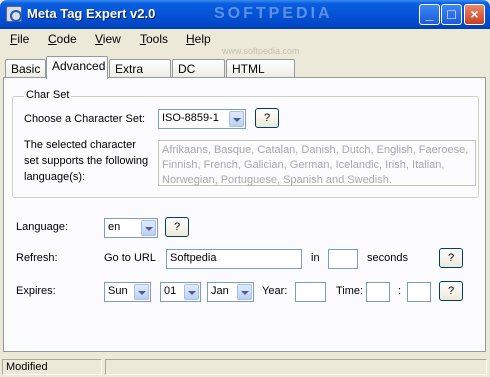 This screenshot has height=377, width=490. What do you see at coordinates (275, 291) in the screenshot?
I see `year-label: Year:` at bounding box center [275, 291].